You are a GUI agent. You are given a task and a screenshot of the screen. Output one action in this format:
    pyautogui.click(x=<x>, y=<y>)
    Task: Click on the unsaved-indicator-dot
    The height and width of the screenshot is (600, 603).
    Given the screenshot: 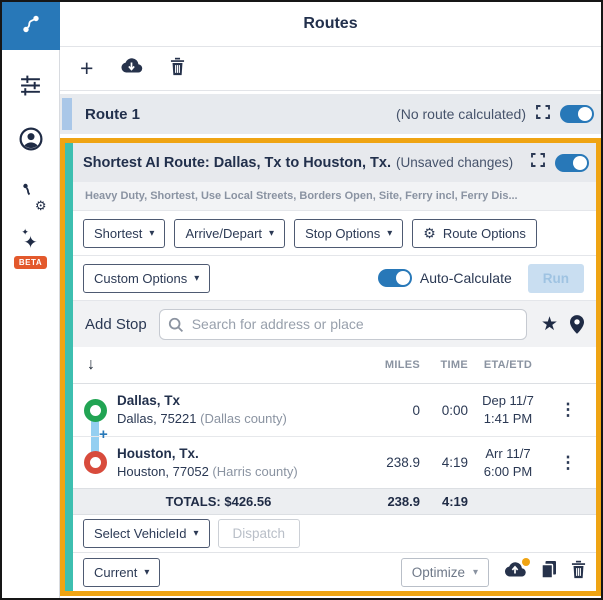 What is the action you would take?
    pyautogui.click(x=526, y=561)
    